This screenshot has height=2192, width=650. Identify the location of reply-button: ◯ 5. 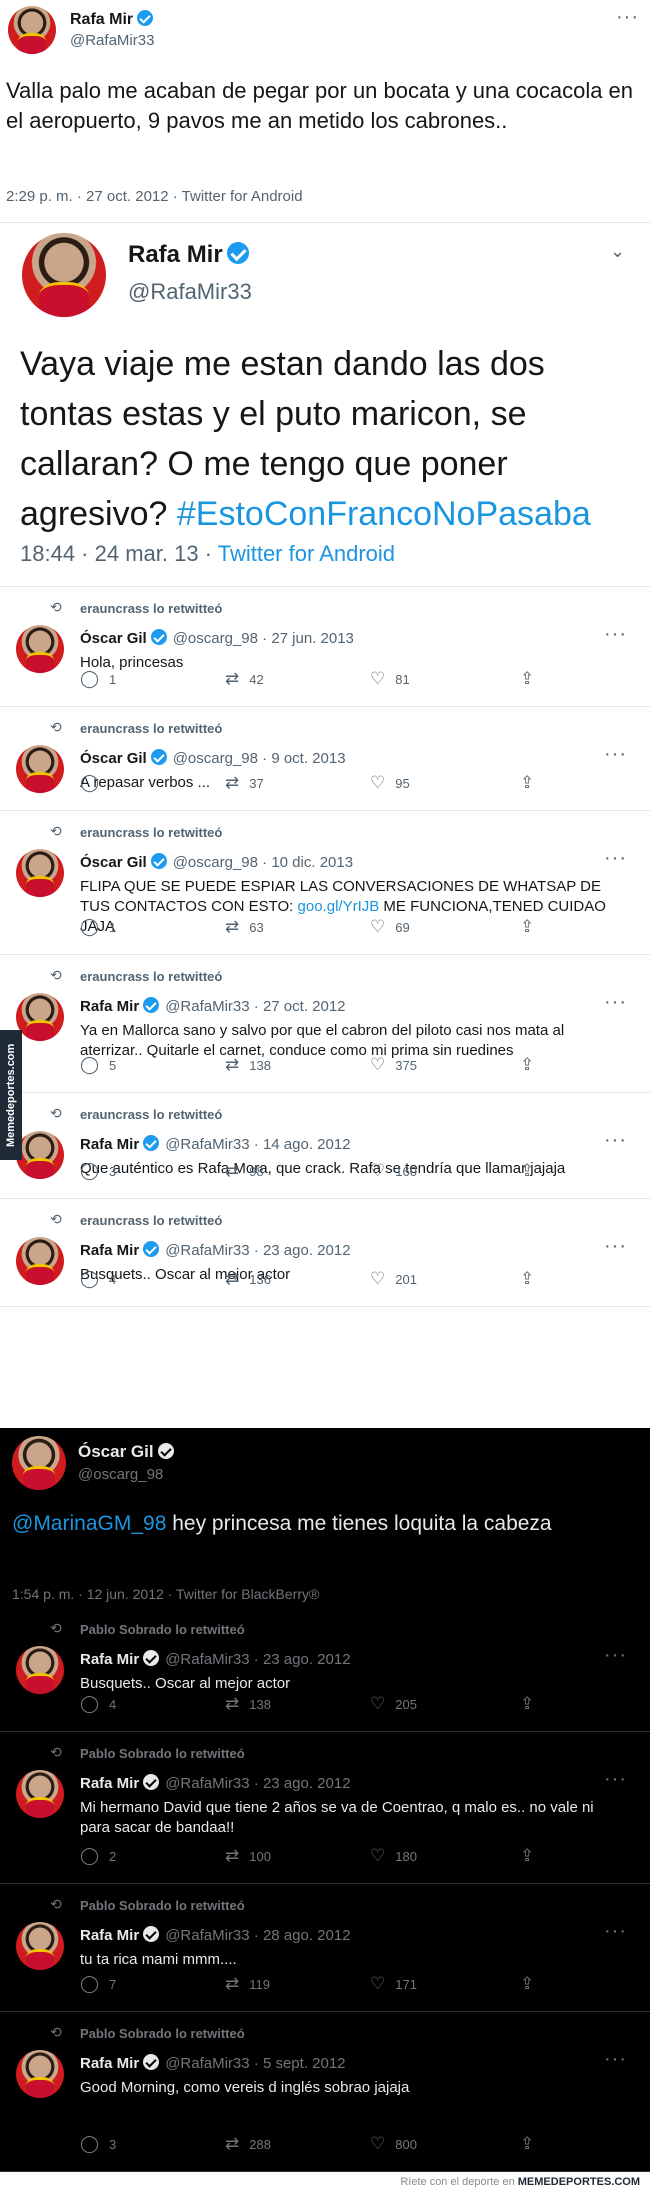
(98, 1065).